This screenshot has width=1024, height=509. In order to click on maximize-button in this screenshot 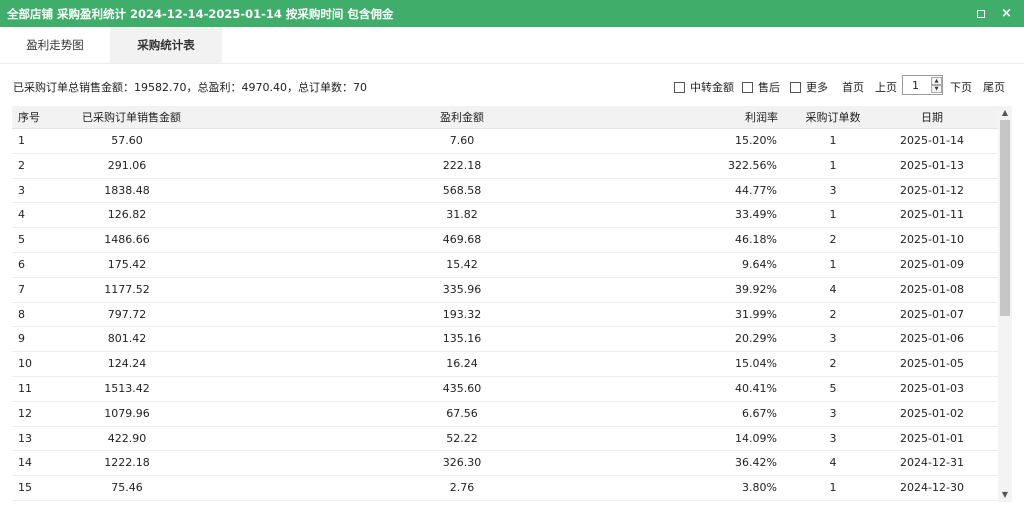, I will do `click(980, 13)`.